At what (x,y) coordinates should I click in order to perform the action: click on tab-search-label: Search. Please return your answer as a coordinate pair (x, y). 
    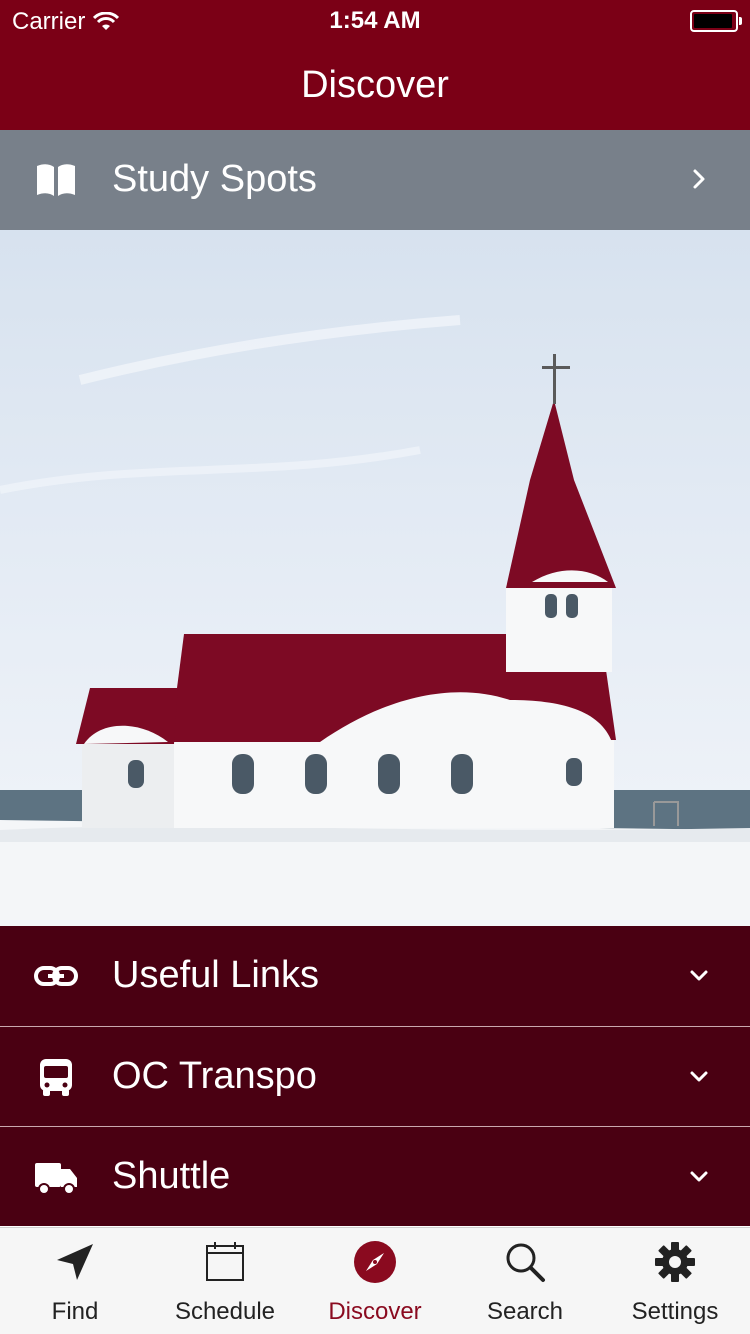
    Looking at the image, I should click on (525, 1311).